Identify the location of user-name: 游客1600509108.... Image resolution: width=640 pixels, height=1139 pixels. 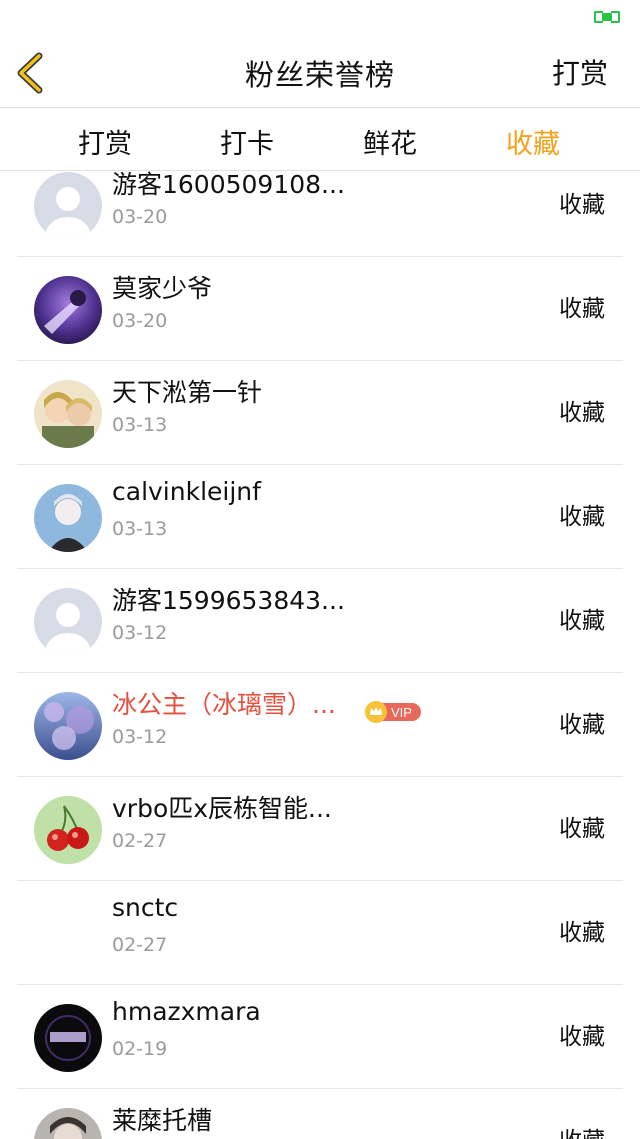
(228, 185).